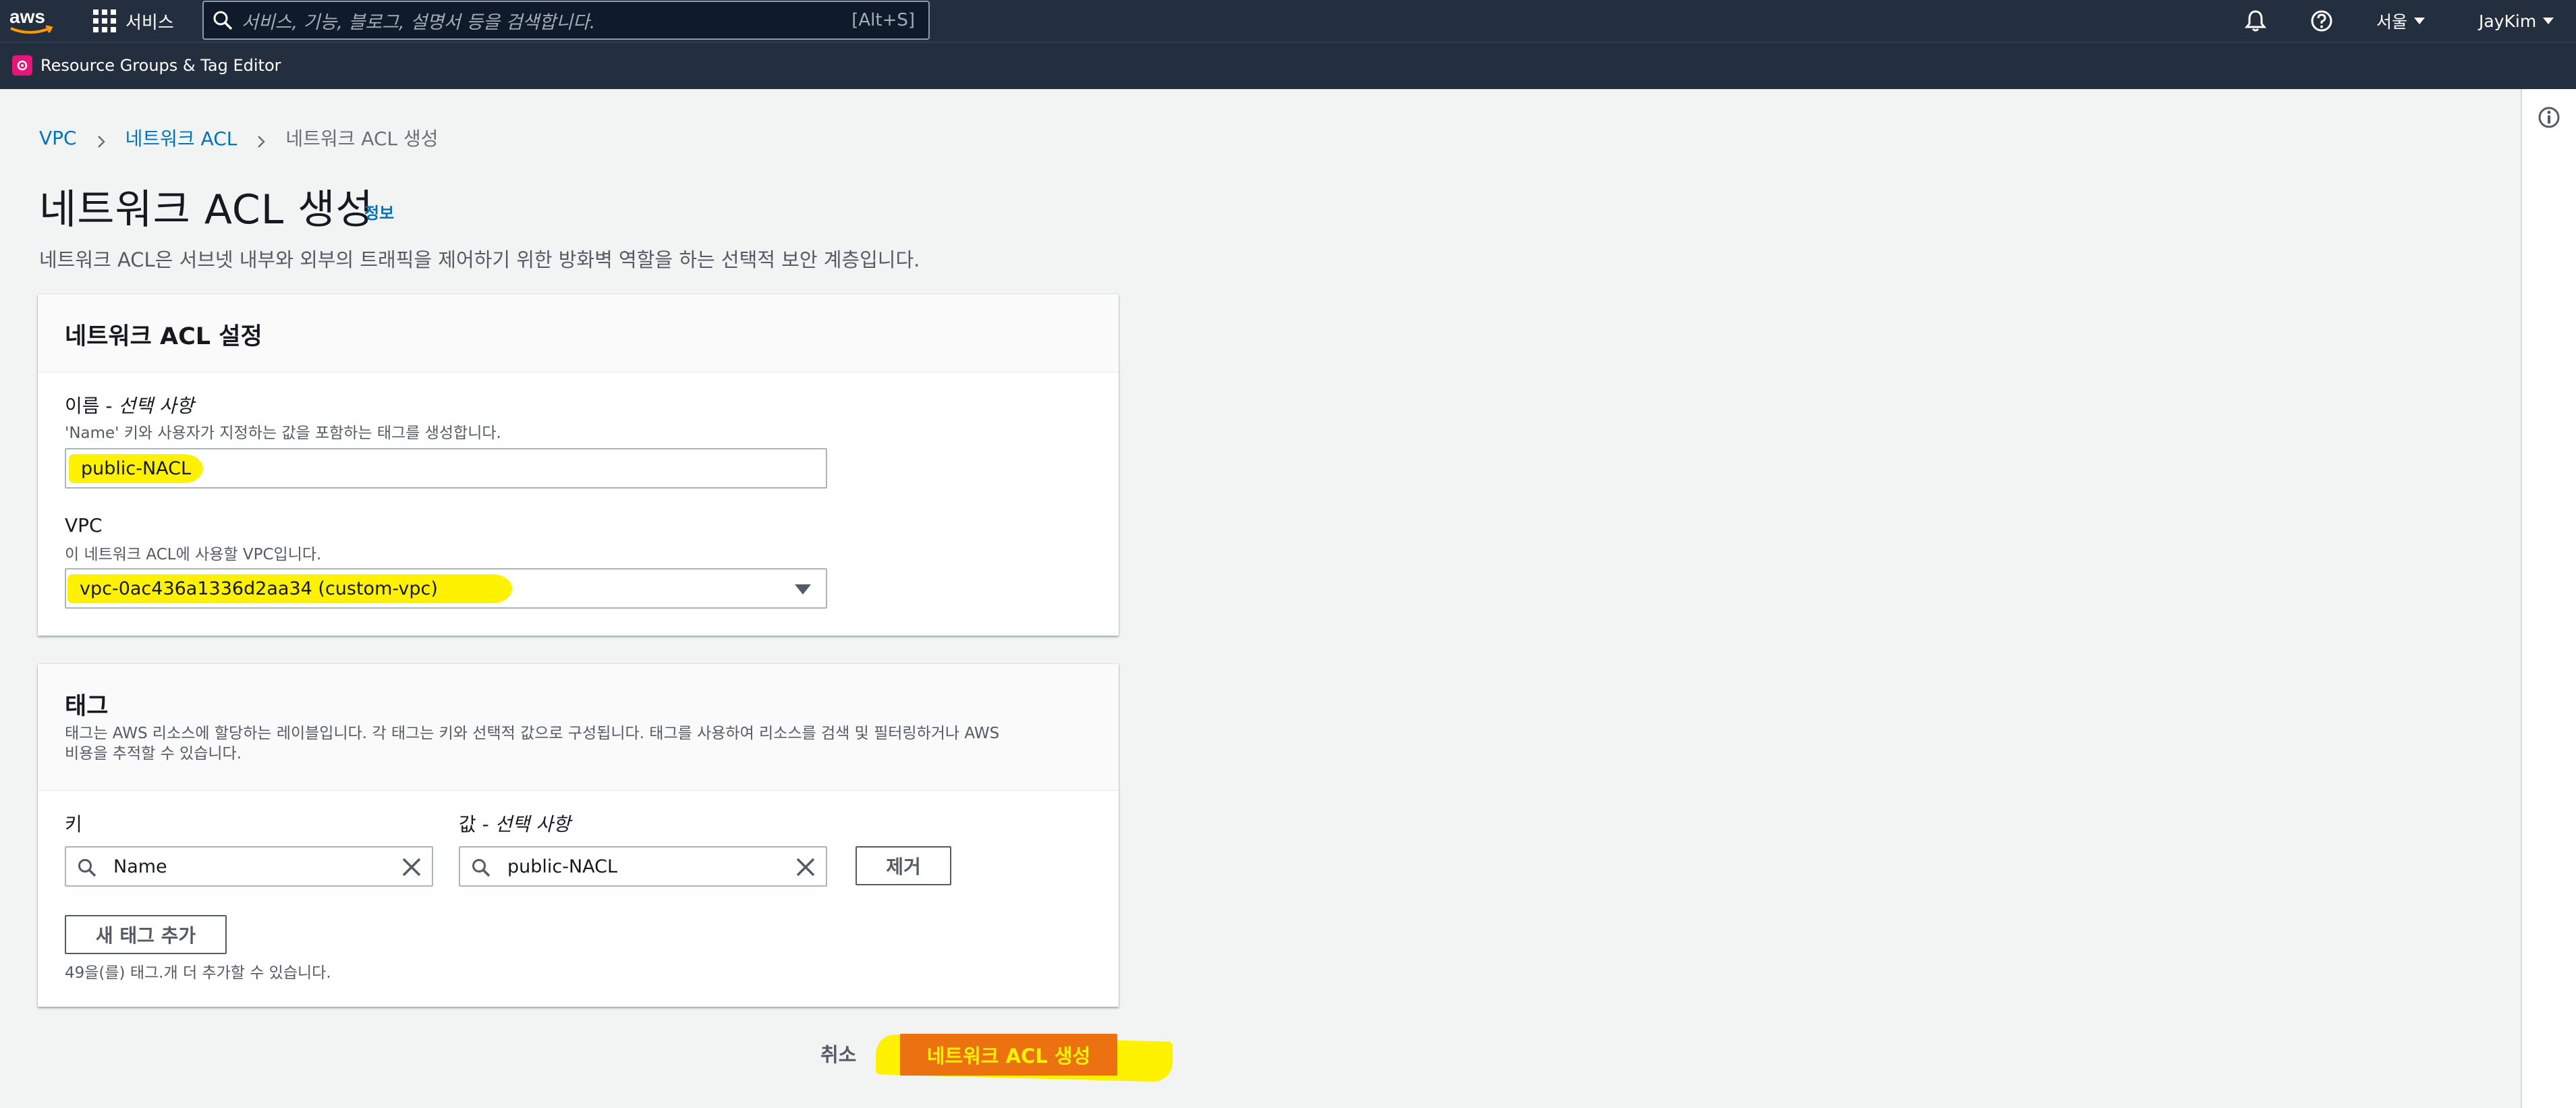 This screenshot has height=1108, width=2576. Describe the element at coordinates (84, 525) in the screenshot. I see `vpc-label: VPC` at that location.